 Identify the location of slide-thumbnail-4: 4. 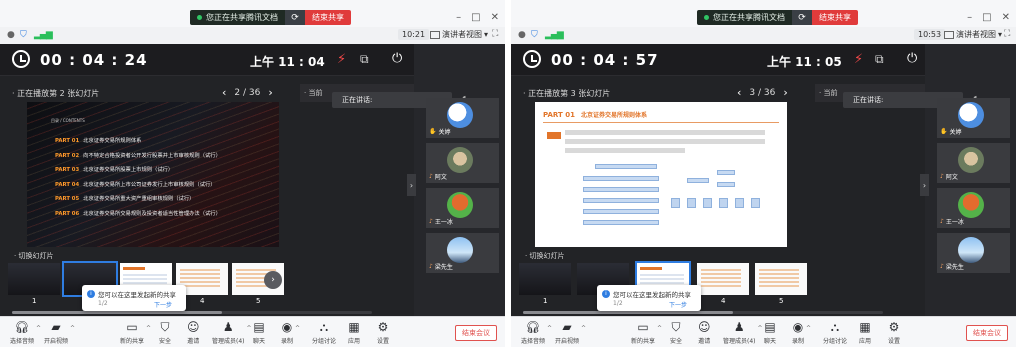
(723, 284).